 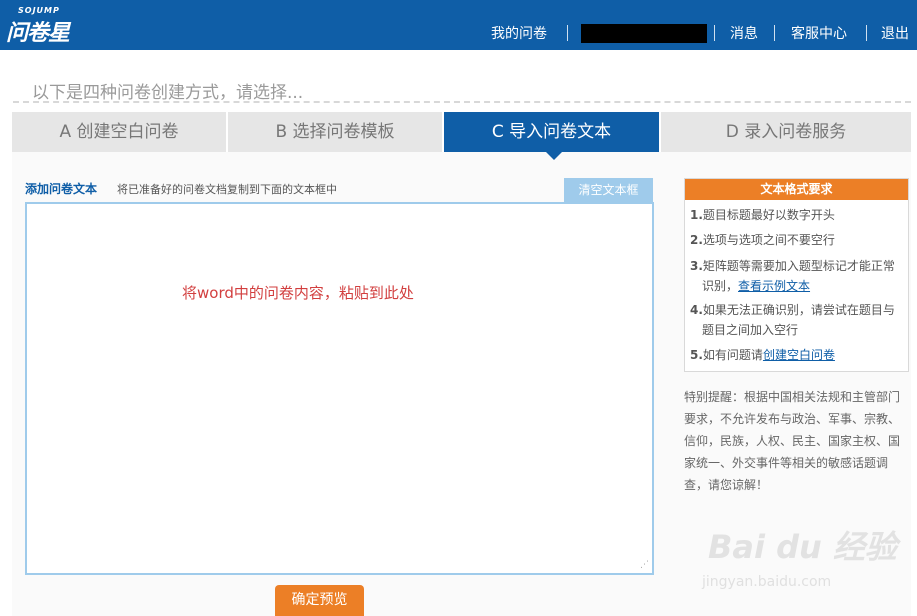 I want to click on format-item-continued: 题目之间加入空行, so click(x=750, y=330).